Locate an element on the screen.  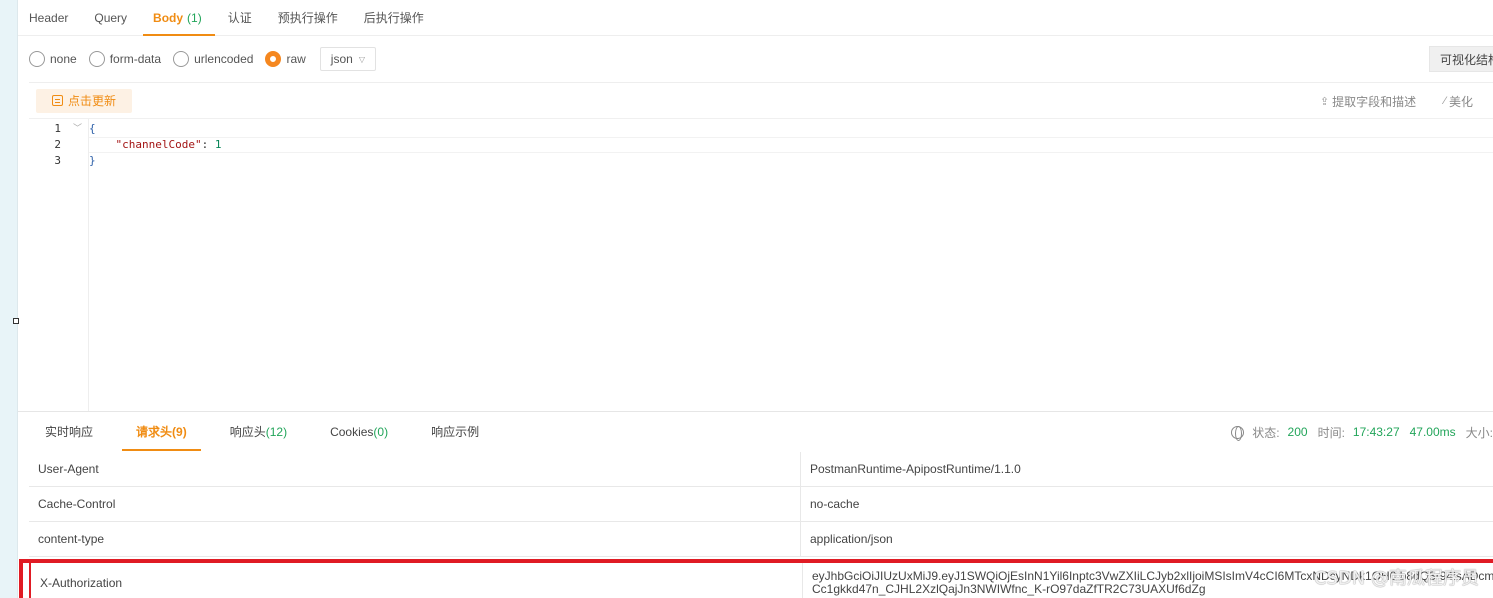
header-value: PostmanRuntime-ApipostRuntime/1.1.0 is located at coordinates (915, 469).